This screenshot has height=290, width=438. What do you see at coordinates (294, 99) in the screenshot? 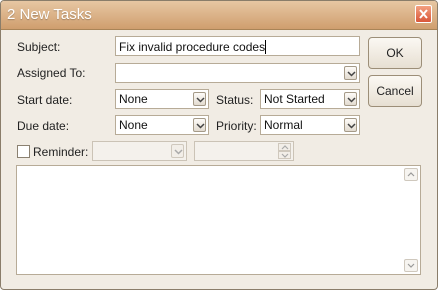
I see `status-value: Not Started` at bounding box center [294, 99].